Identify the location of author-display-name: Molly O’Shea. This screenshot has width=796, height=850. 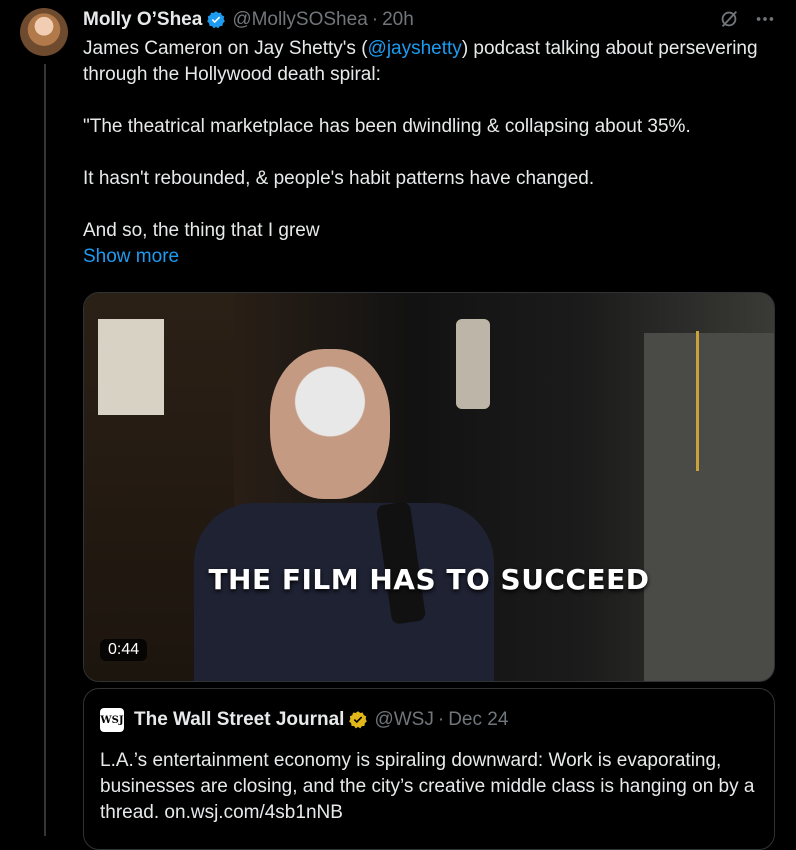
(142, 20).